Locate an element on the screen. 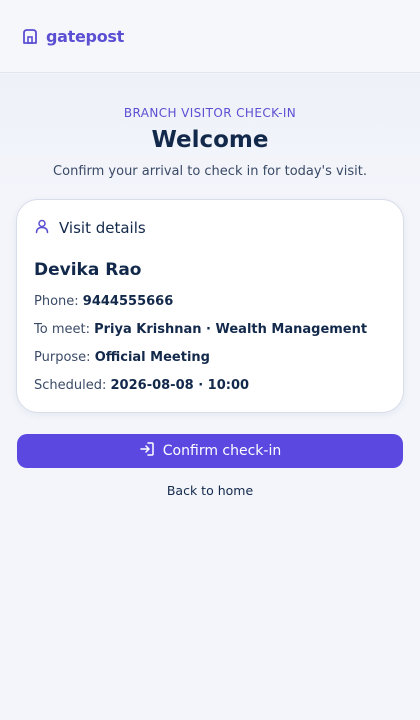  detail-row-scheduled: Scheduled: 2026-08-08 · 10:00 is located at coordinates (141, 385).